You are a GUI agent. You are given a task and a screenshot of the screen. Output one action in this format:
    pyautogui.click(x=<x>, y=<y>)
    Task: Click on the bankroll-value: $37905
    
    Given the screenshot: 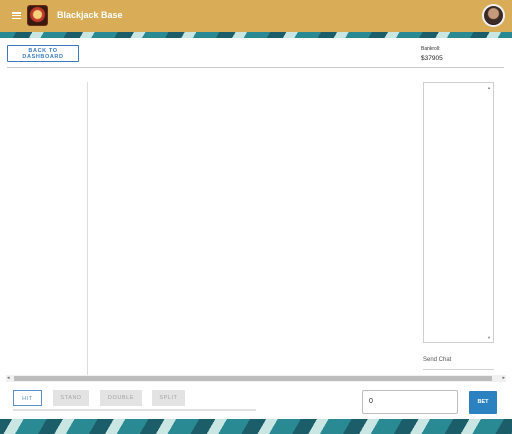 What is the action you would take?
    pyautogui.click(x=432, y=58)
    